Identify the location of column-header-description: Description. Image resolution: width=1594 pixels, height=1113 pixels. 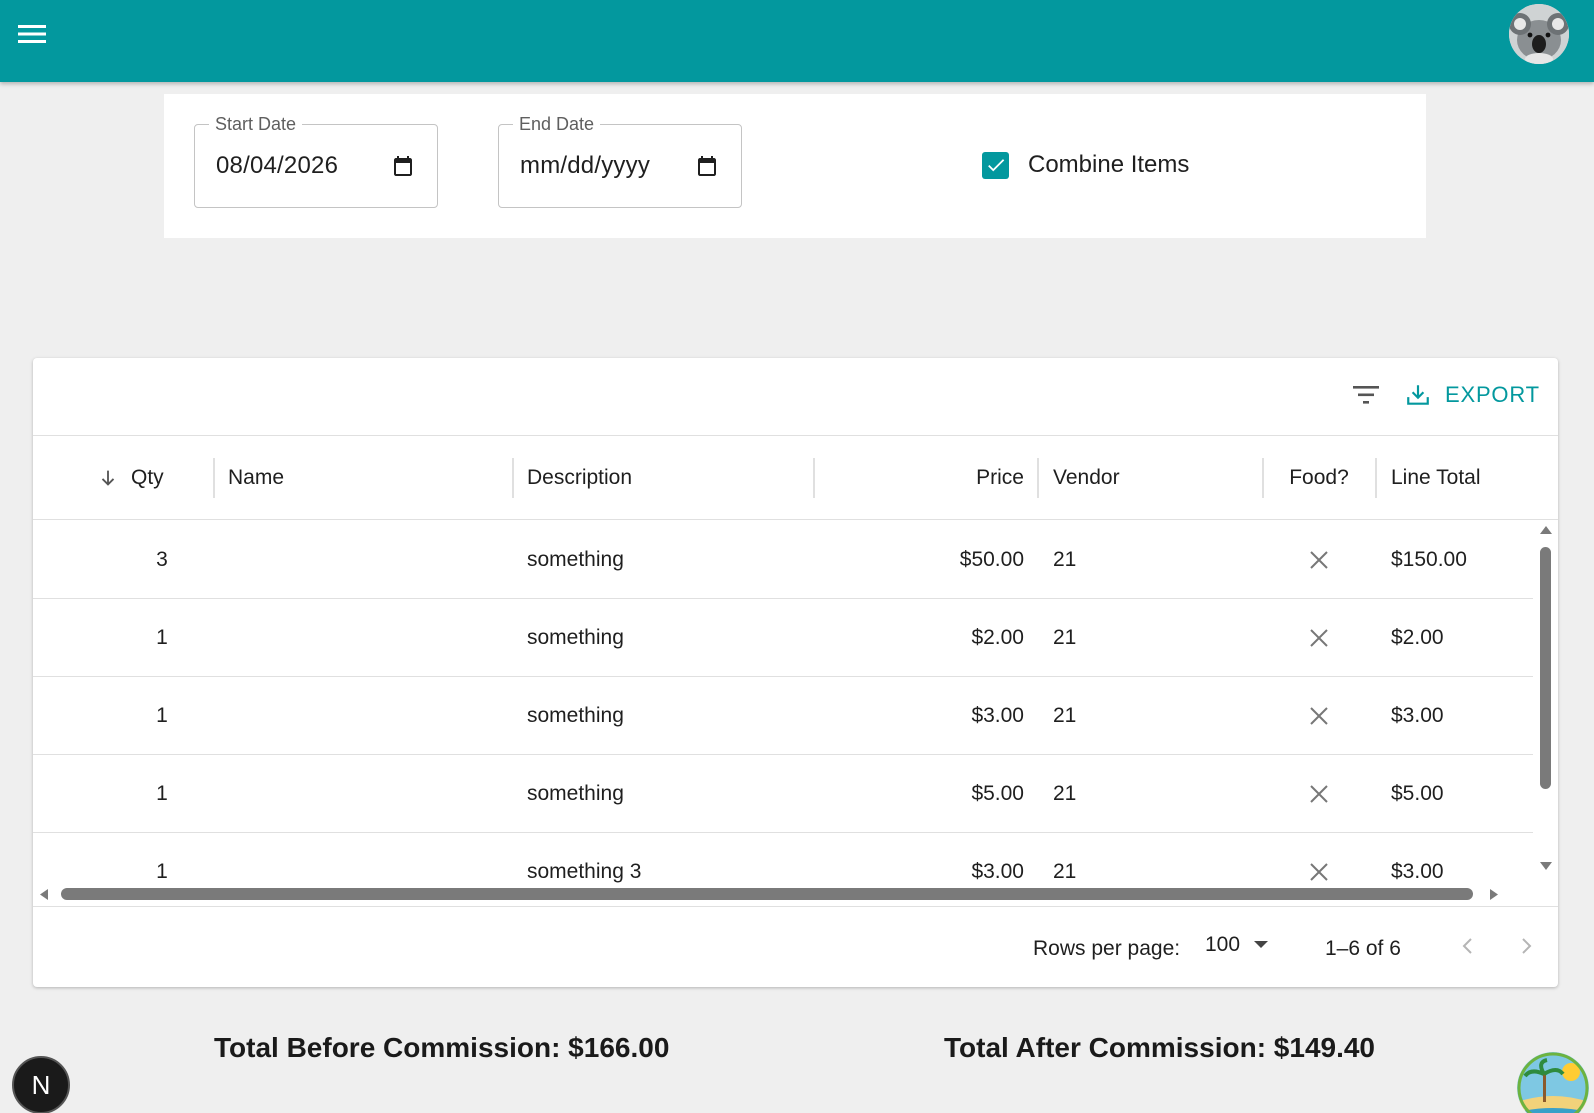
(667, 478).